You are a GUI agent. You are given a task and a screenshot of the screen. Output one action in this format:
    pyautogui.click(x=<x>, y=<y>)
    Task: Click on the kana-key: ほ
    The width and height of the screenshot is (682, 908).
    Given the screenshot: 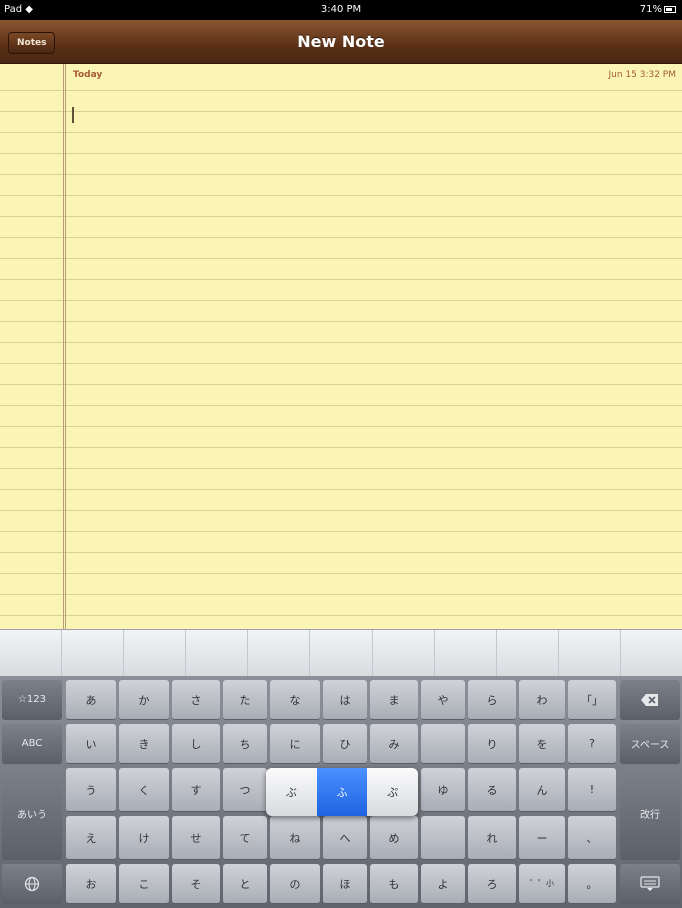 What is the action you would take?
    pyautogui.click(x=345, y=884)
    